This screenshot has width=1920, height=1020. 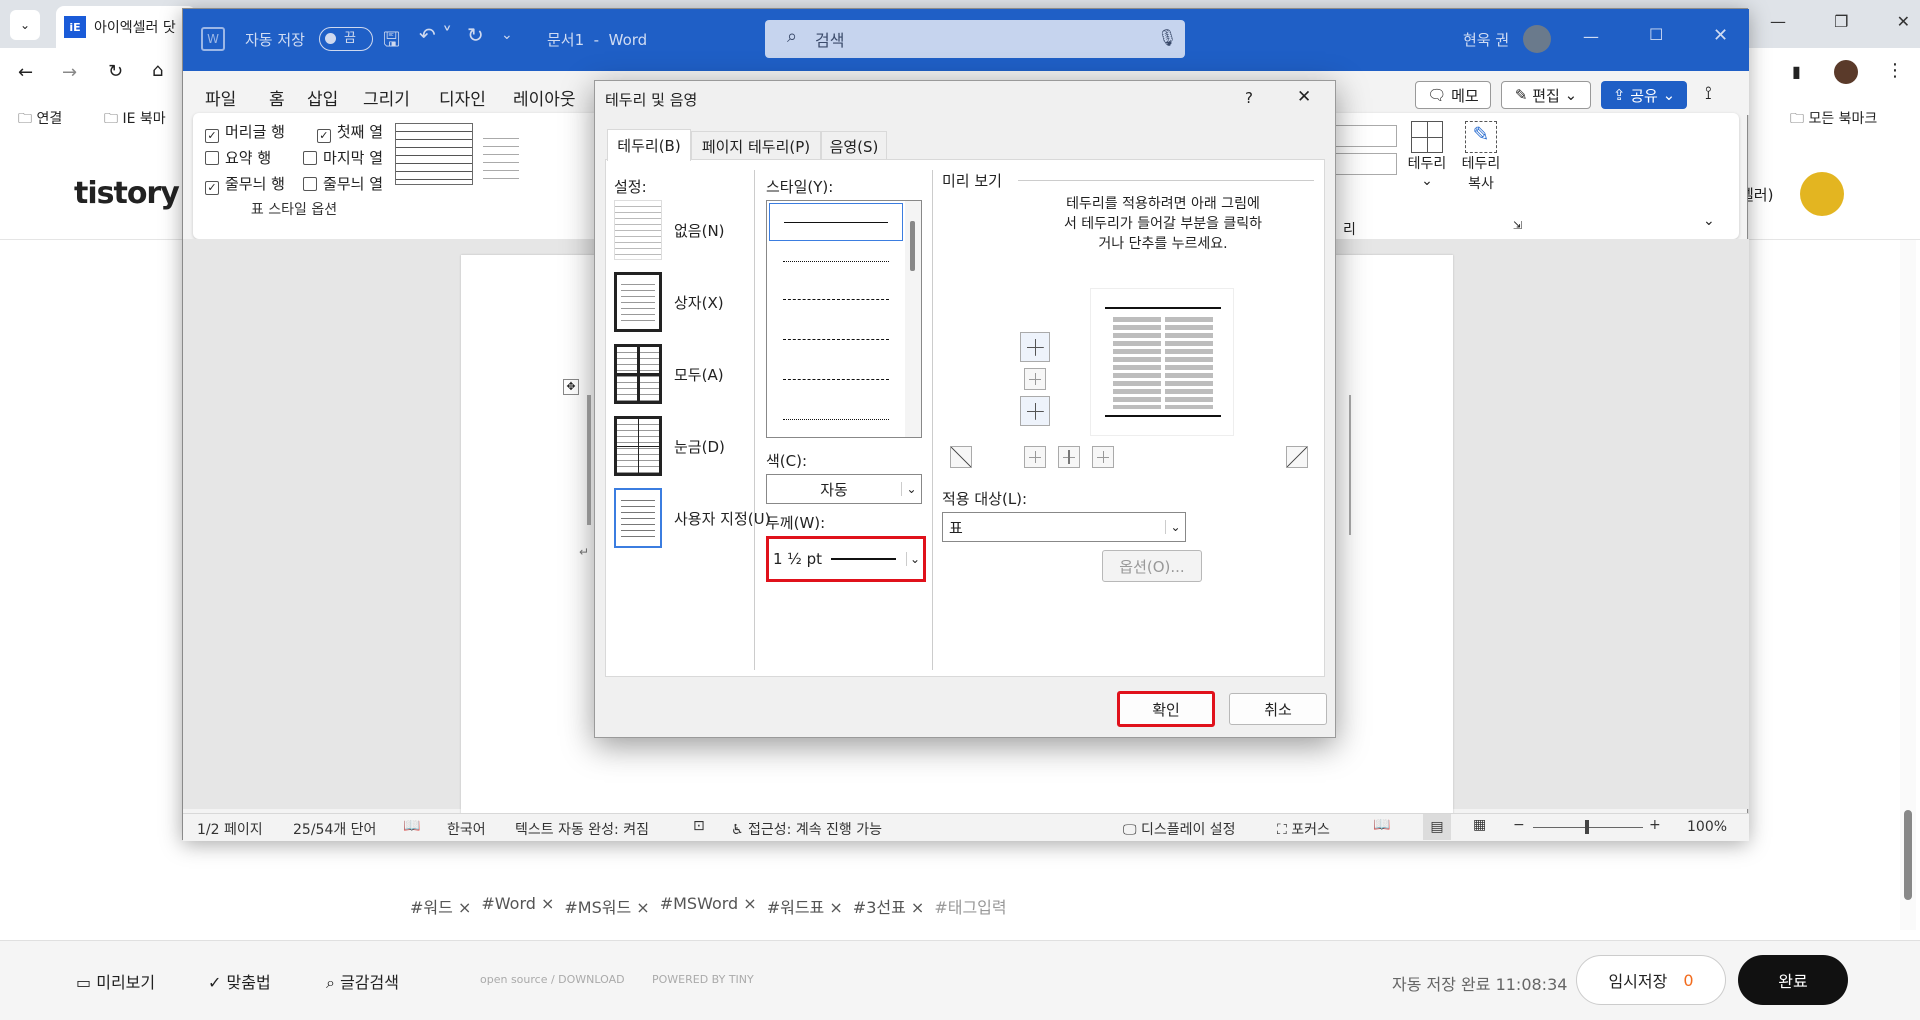 What do you see at coordinates (386, 97) in the screenshot?
I see `menu-draw: 그리기` at bounding box center [386, 97].